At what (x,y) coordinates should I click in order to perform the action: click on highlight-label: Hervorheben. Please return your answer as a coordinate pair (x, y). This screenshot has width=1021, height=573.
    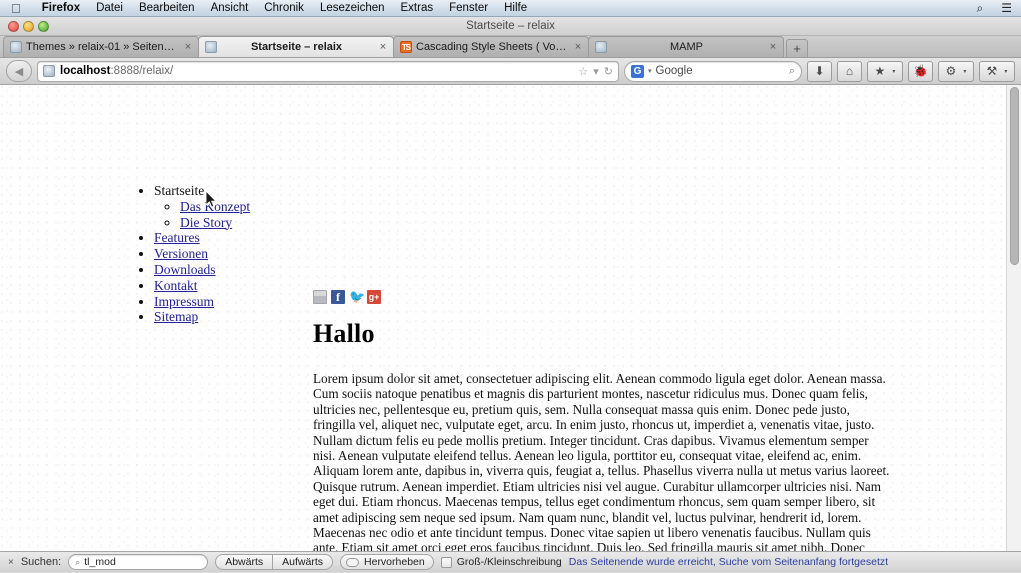
    Looking at the image, I should click on (394, 562).